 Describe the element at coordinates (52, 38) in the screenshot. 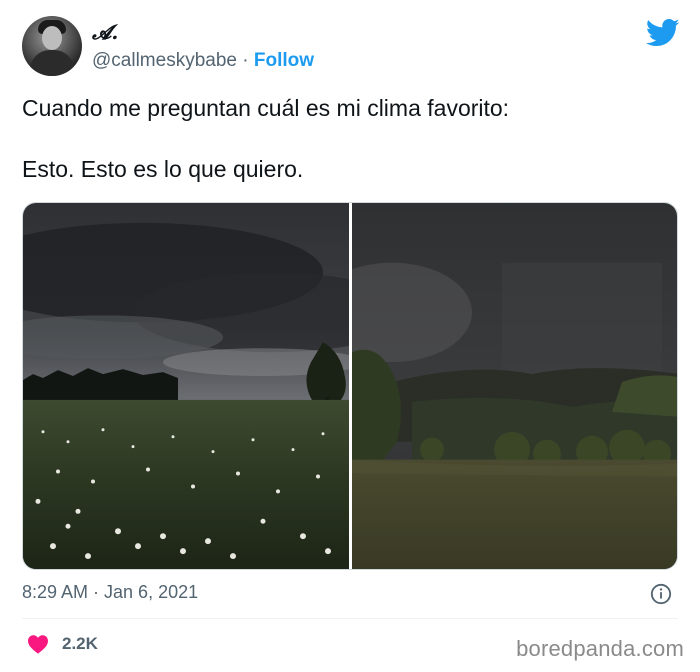

I see `avatar-face` at that location.